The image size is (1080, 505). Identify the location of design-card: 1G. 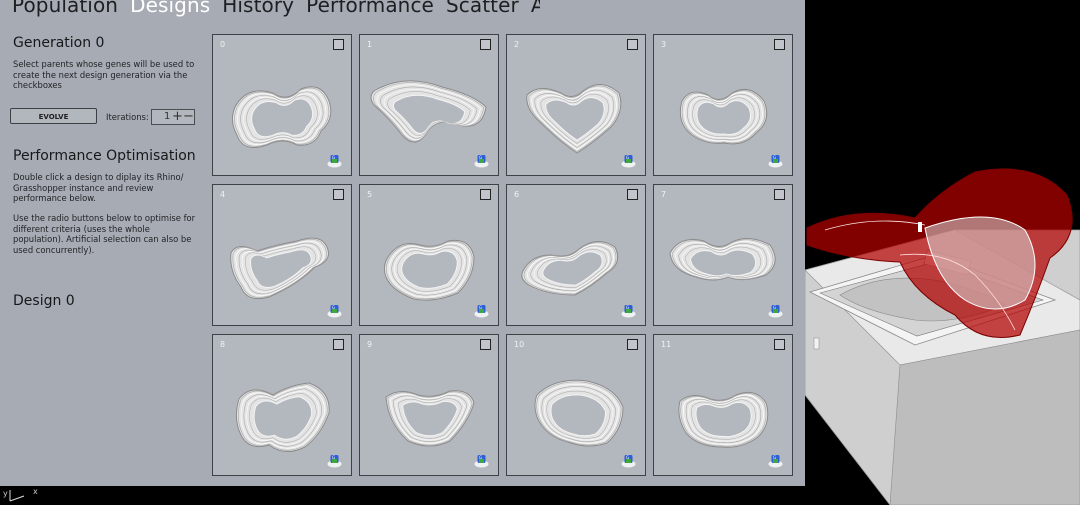
(429, 105).